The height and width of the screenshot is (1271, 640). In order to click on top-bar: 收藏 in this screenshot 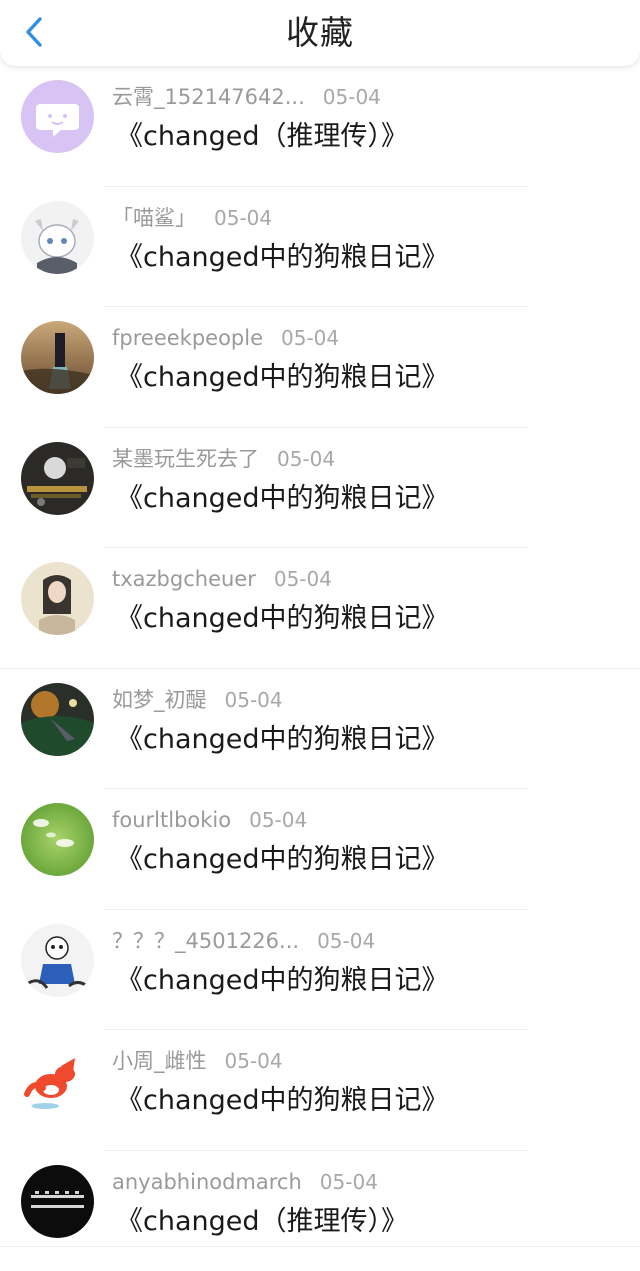, I will do `click(320, 33)`.